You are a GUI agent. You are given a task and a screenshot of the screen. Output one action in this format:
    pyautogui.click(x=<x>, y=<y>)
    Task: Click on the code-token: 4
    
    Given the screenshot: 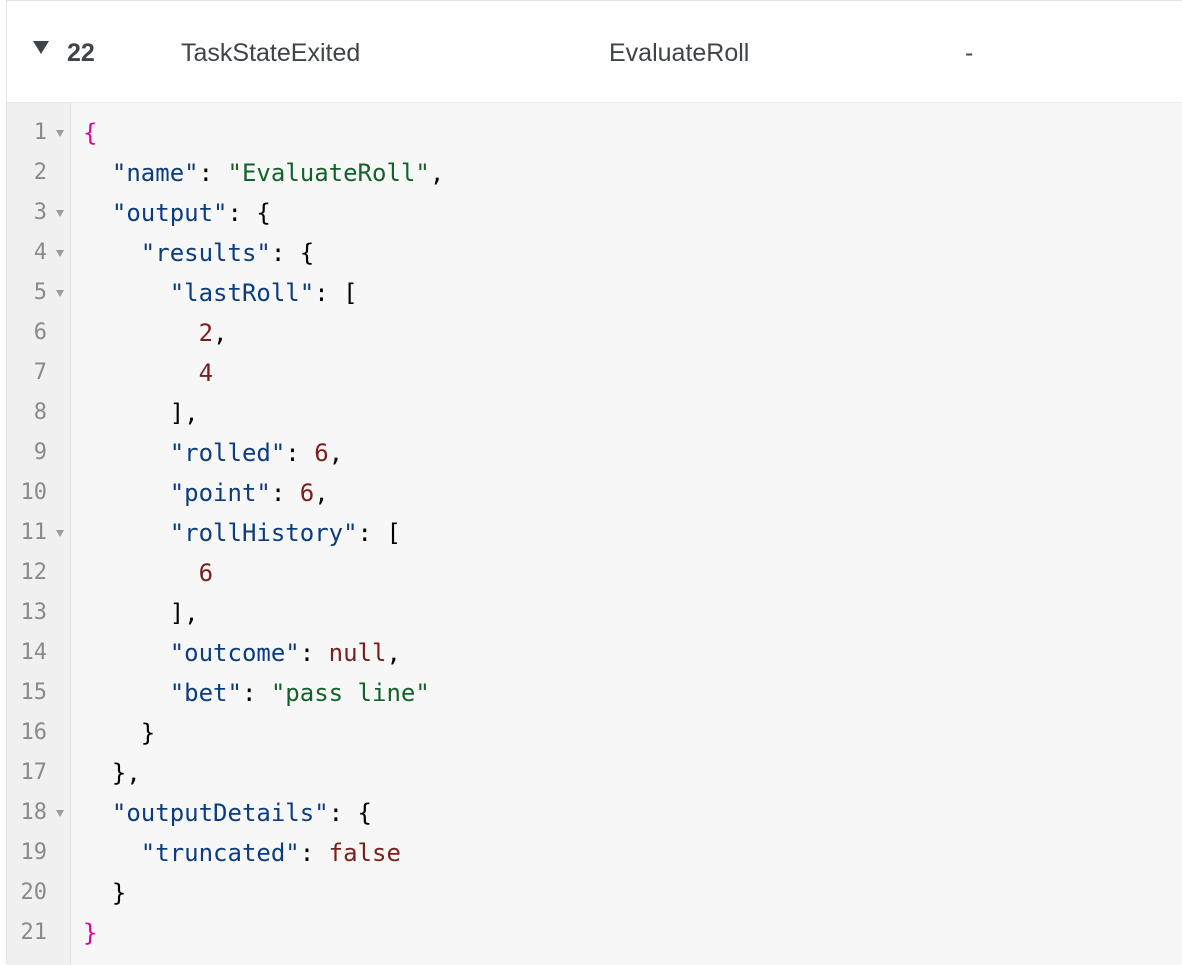 What is the action you would take?
    pyautogui.click(x=206, y=373)
    